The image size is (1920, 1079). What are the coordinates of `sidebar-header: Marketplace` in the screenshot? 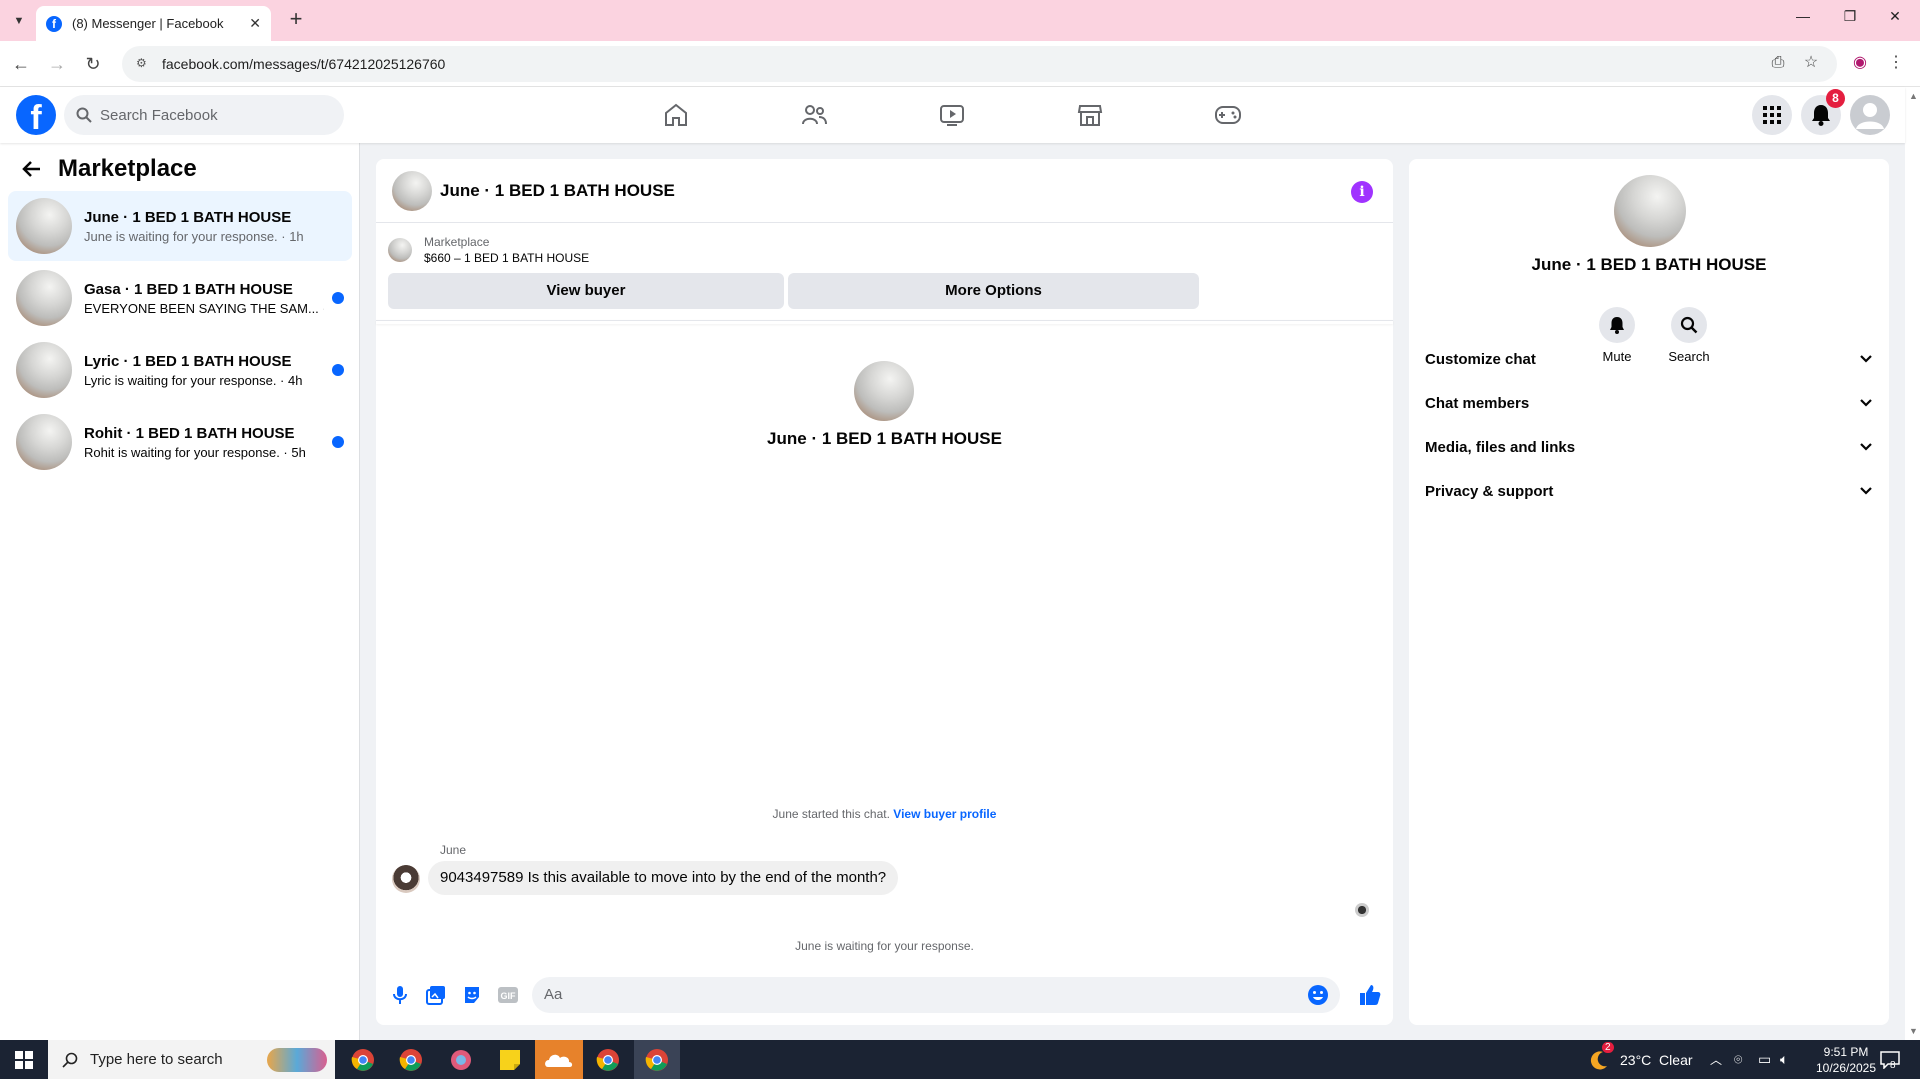 It's located at (108, 169).